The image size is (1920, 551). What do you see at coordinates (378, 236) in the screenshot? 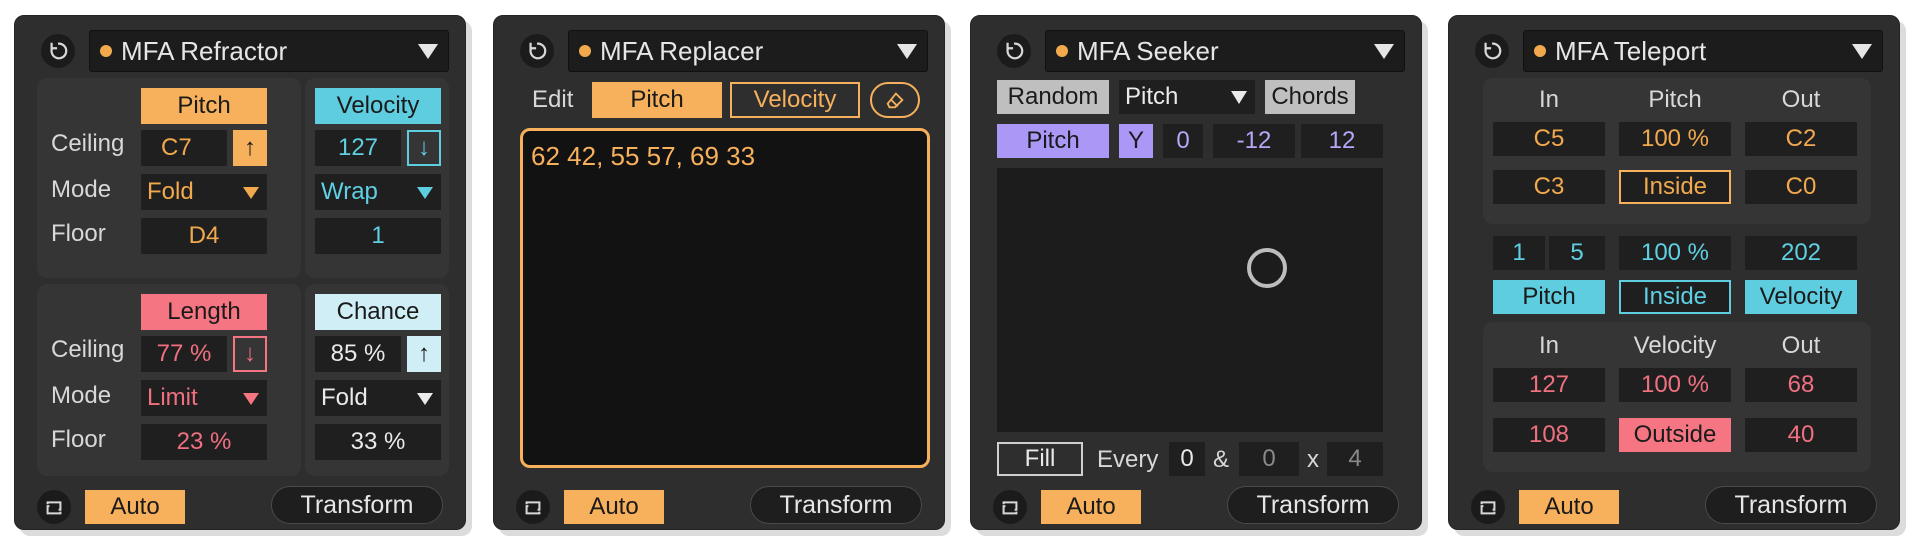
I see `velocity-floor-field: 1` at bounding box center [378, 236].